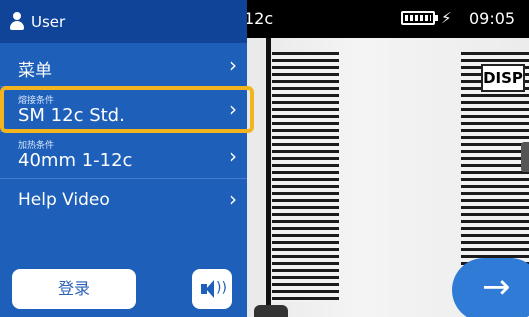  What do you see at coordinates (75, 160) in the screenshot?
I see `menu-item-label: 40mm 1-12c` at bounding box center [75, 160].